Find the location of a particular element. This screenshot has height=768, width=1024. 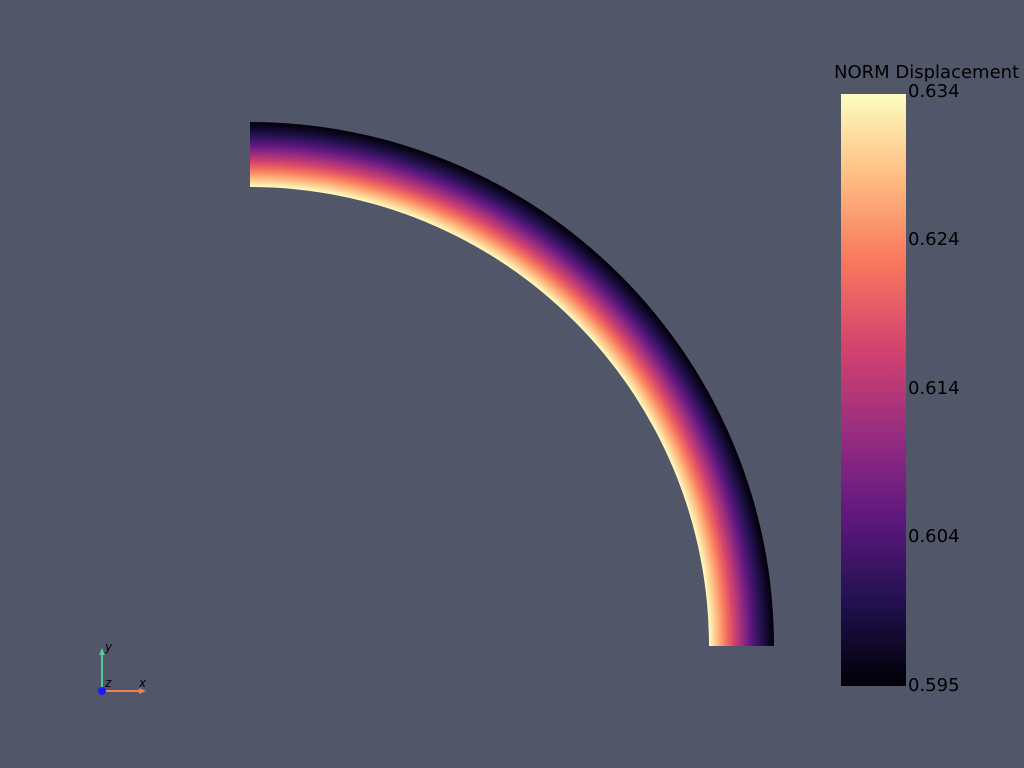

y-axis-label: y is located at coordinates (109, 647).